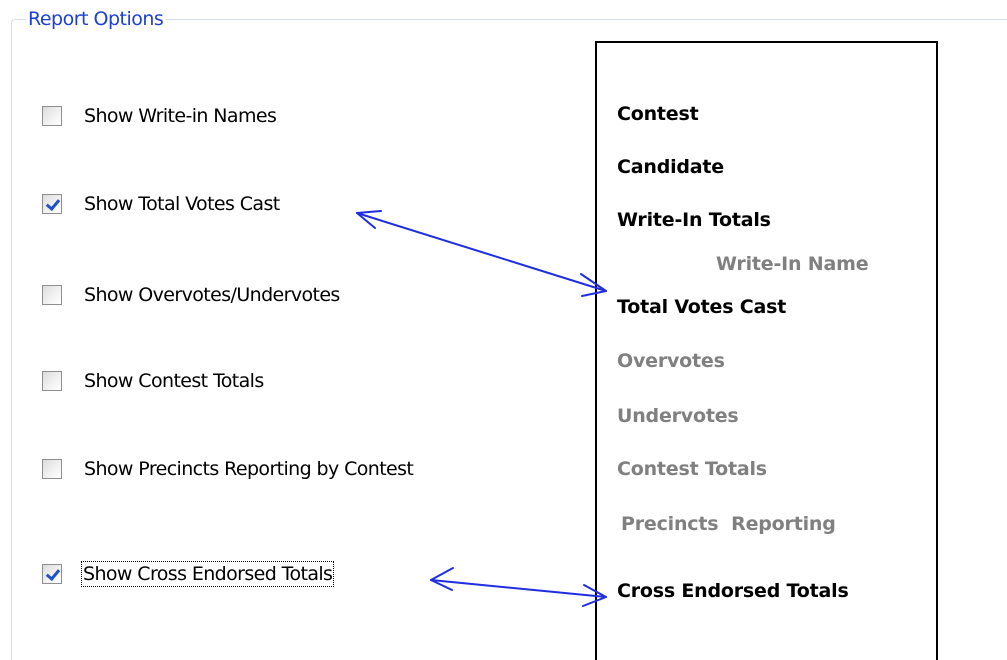  What do you see at coordinates (207, 574) in the screenshot?
I see `option-label: Show Cross Endorsed Totals` at bounding box center [207, 574].